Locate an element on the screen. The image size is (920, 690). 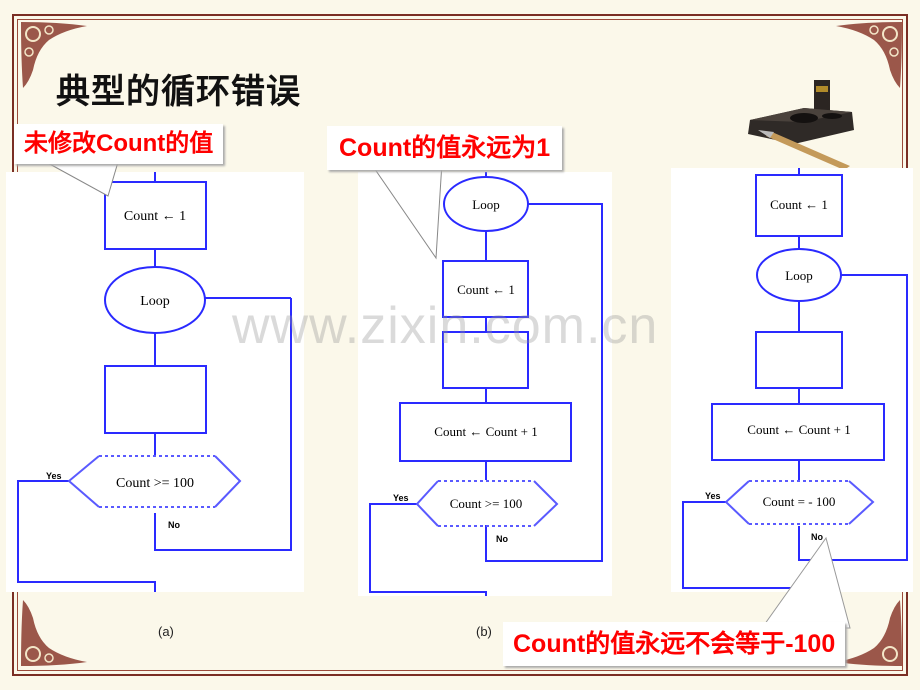
caption-b: (b) is located at coordinates (484, 631).